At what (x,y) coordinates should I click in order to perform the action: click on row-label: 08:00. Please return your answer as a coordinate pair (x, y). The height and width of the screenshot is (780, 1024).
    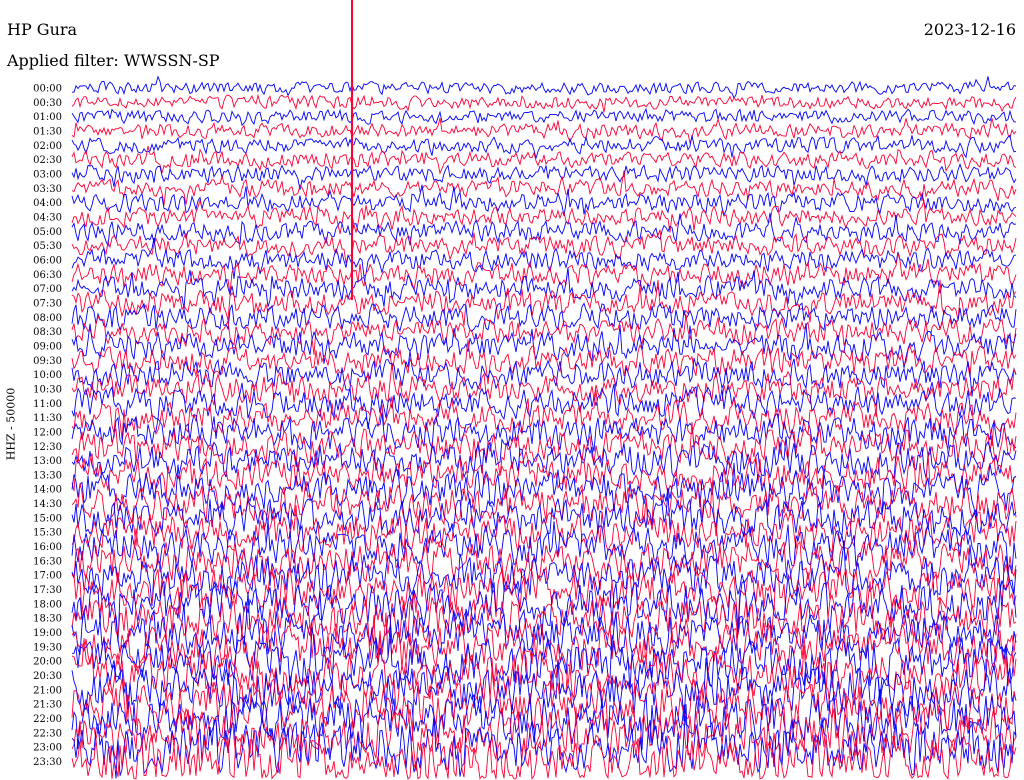
    Looking at the image, I should click on (47, 318).